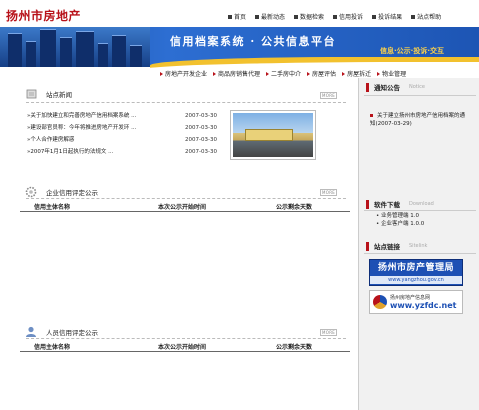  I want to click on site-news-title: 站点新闻, so click(59, 95).